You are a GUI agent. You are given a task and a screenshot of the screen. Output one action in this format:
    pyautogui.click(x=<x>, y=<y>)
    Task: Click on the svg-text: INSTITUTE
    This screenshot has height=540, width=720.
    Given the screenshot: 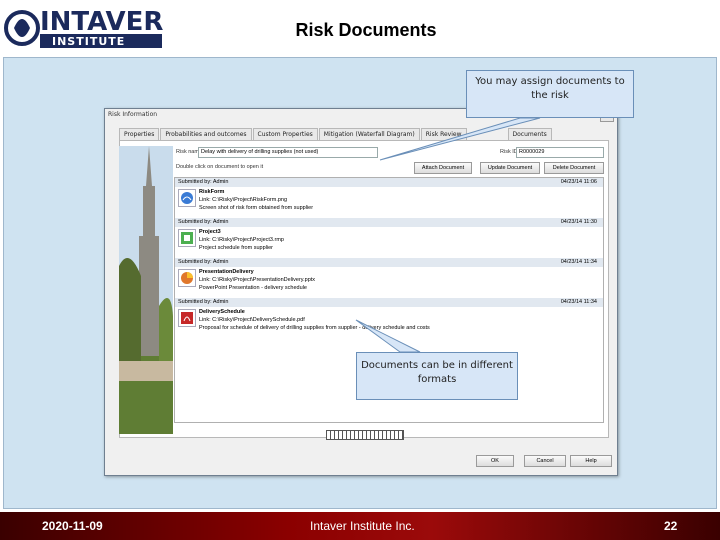 What is the action you would take?
    pyautogui.click(x=88, y=41)
    